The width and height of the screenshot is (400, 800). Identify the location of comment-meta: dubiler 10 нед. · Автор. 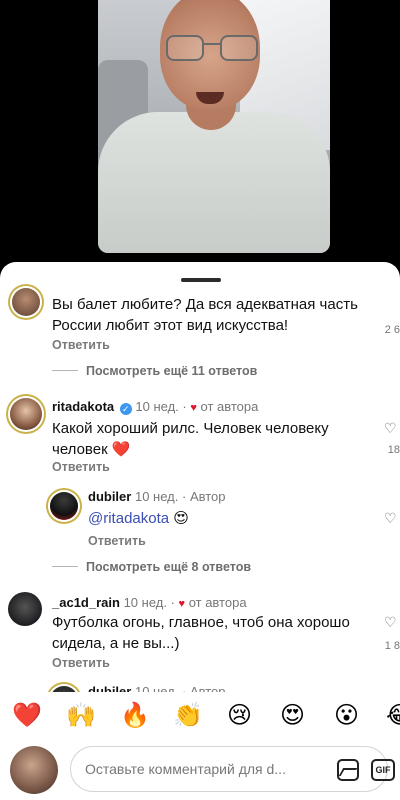
(157, 688).